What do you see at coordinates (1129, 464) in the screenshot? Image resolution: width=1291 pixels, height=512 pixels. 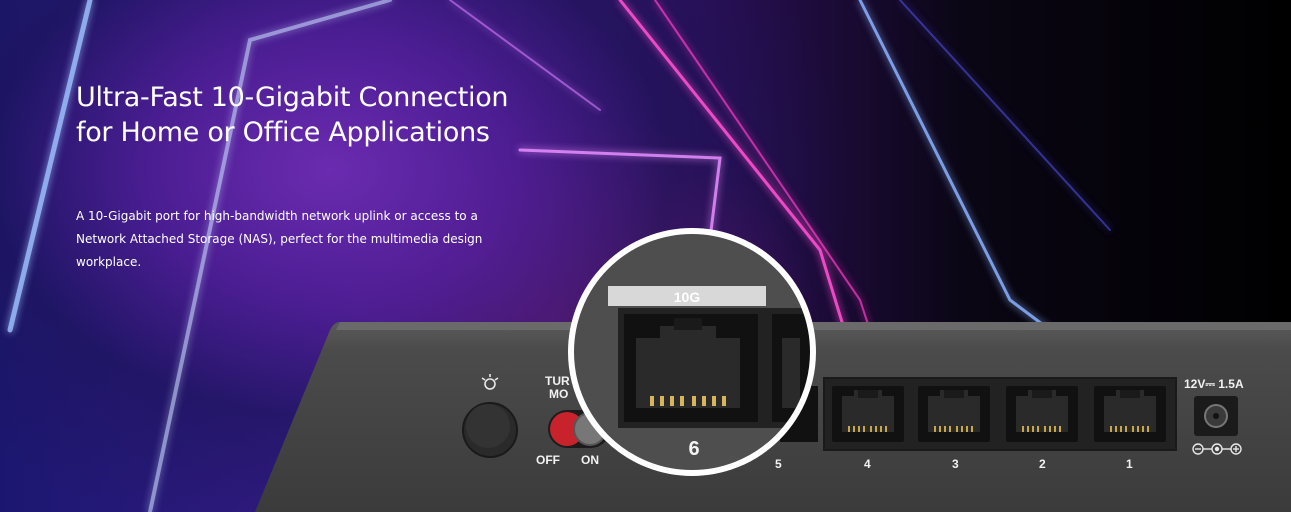 I see `port-number-1: 1` at bounding box center [1129, 464].